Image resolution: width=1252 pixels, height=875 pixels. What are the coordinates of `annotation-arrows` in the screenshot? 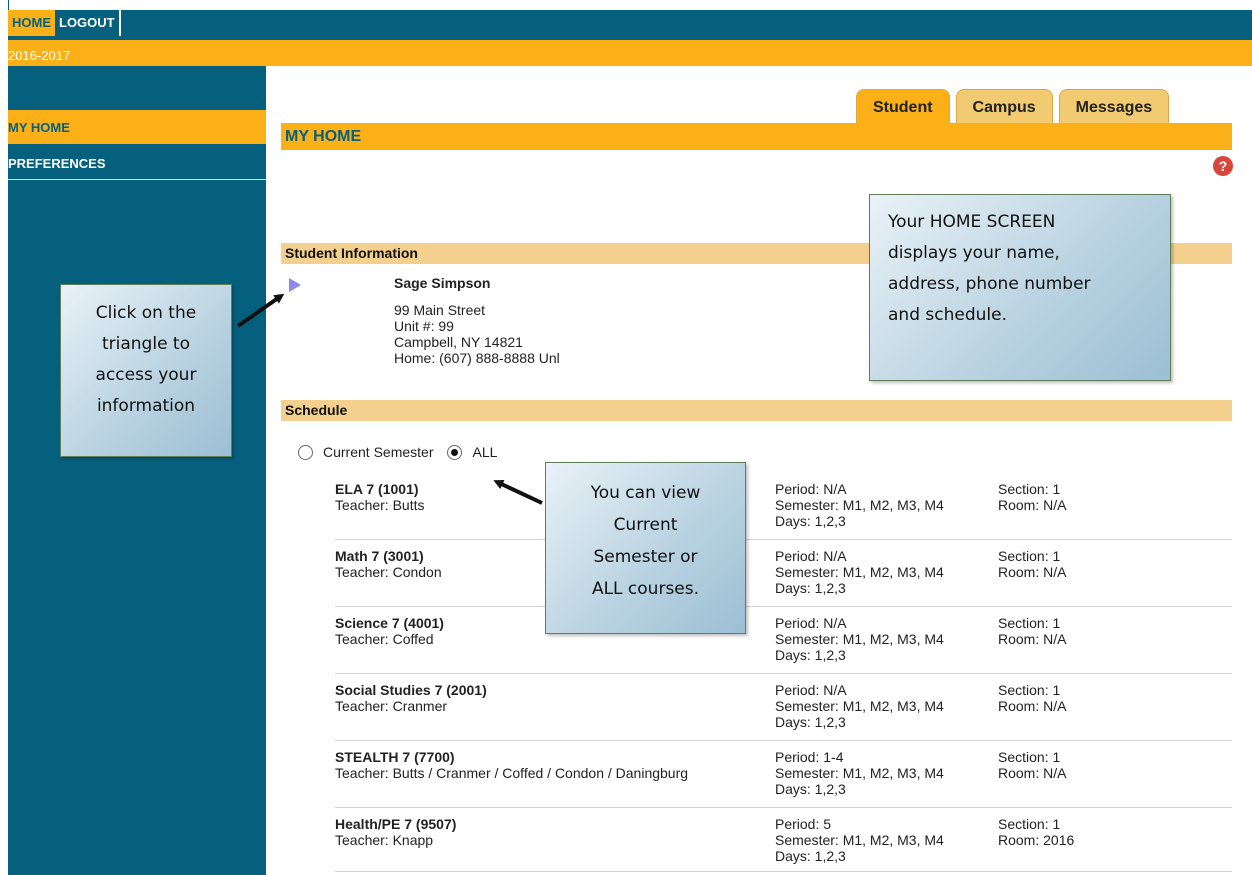 It's located at (389, 399).